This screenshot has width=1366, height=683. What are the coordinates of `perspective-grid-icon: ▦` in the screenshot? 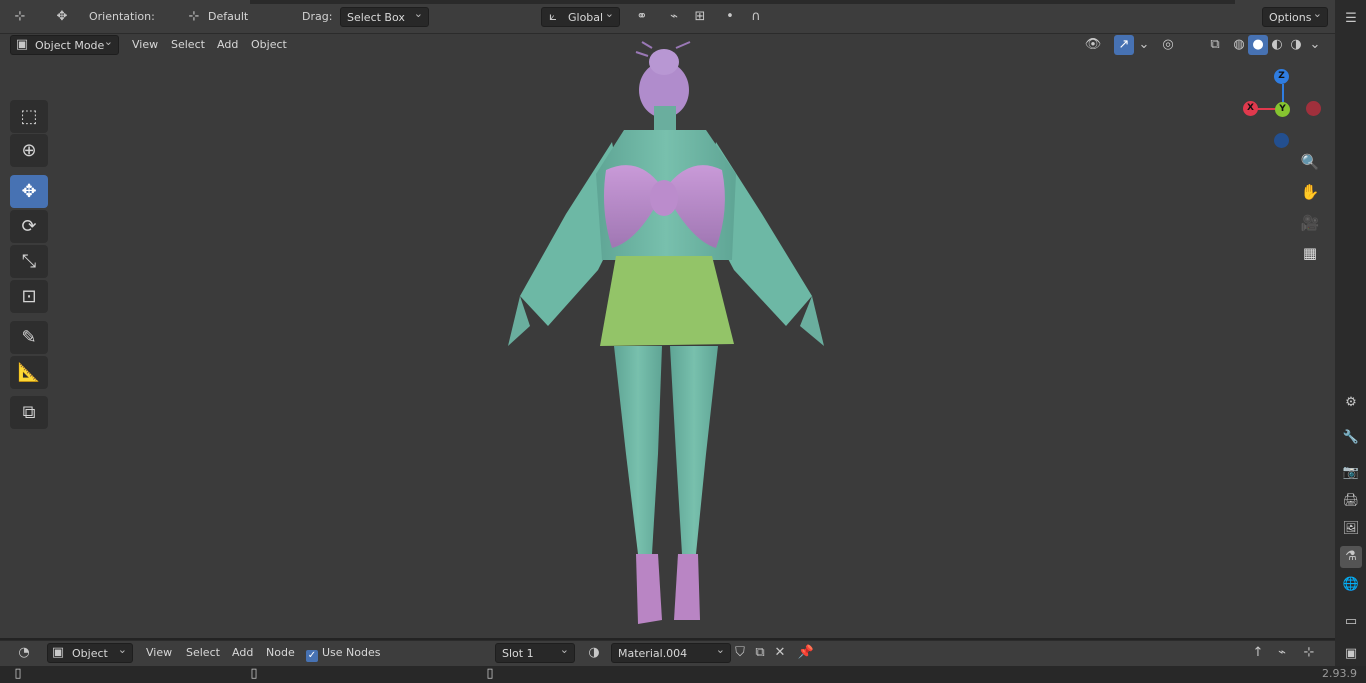 It's located at (1310, 253).